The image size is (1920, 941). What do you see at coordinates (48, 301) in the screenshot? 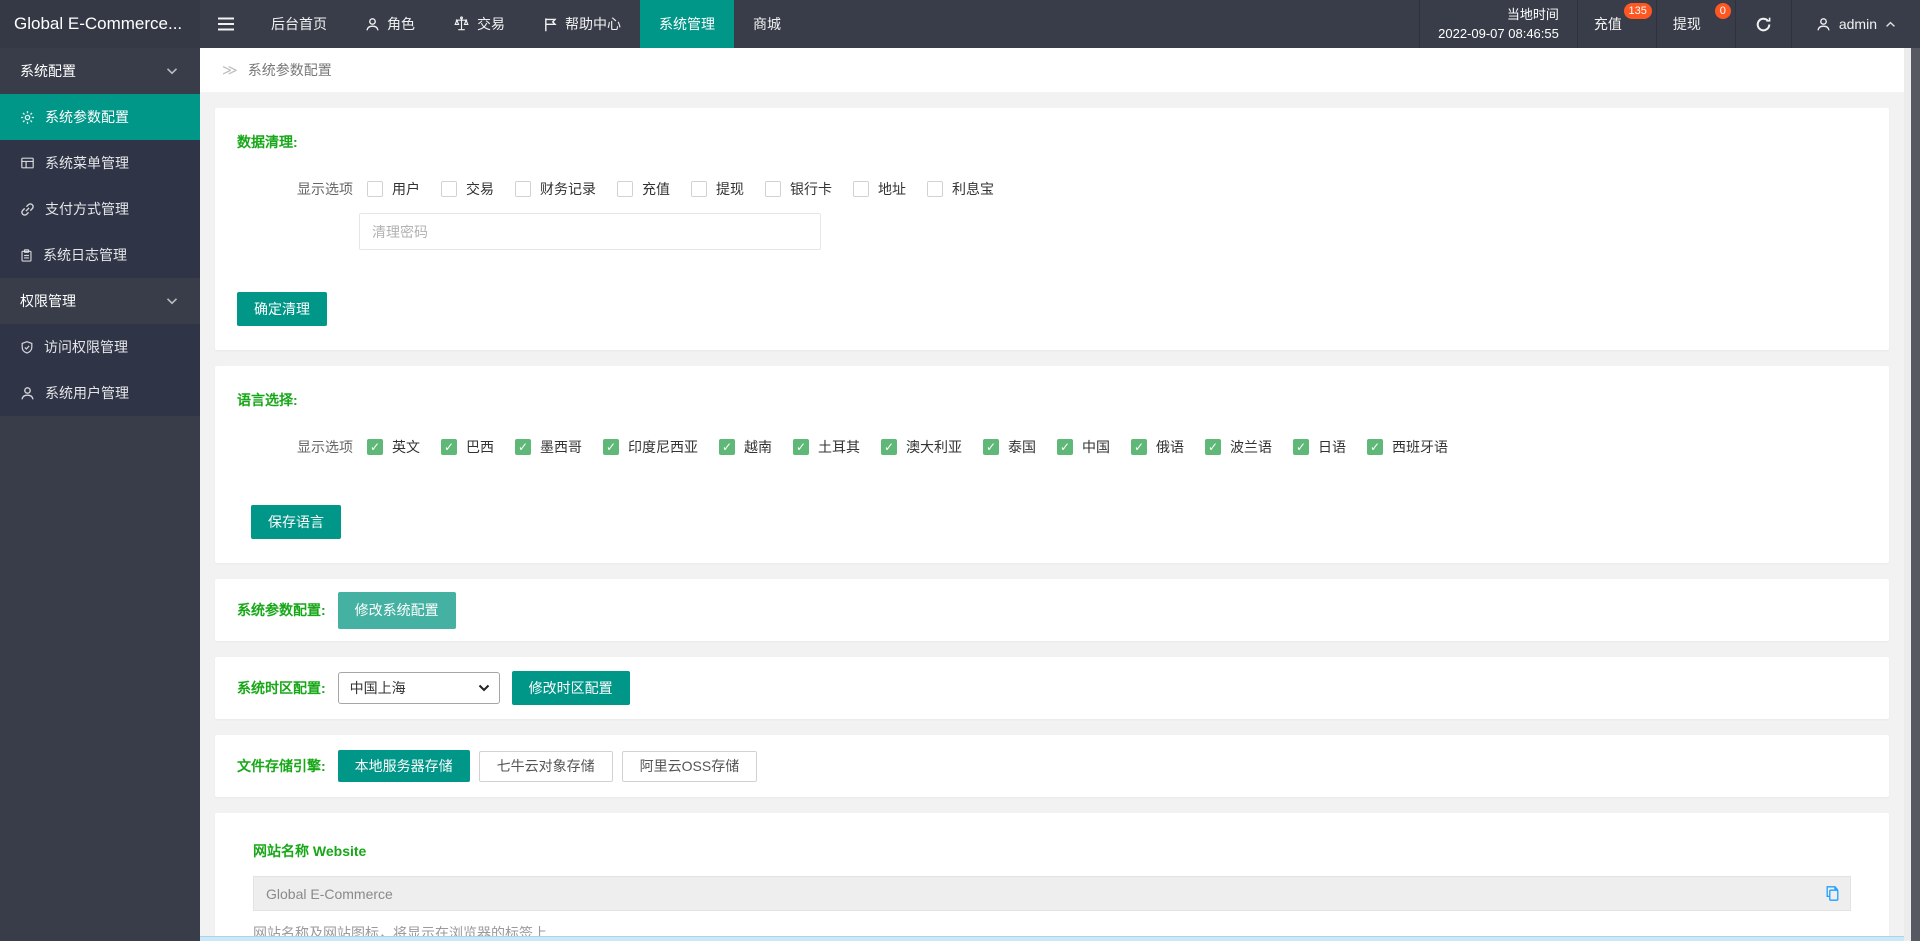
I see `sidebar-section-label: 权限管理` at bounding box center [48, 301].